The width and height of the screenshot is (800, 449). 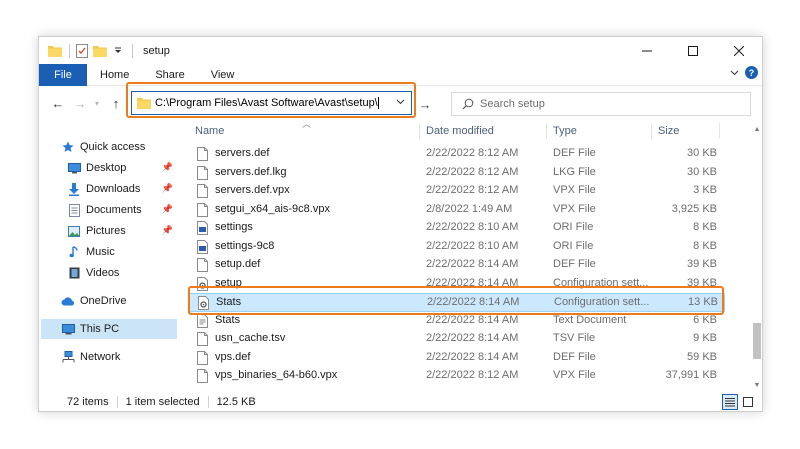 I want to click on maximize-button, so click(x=693, y=50).